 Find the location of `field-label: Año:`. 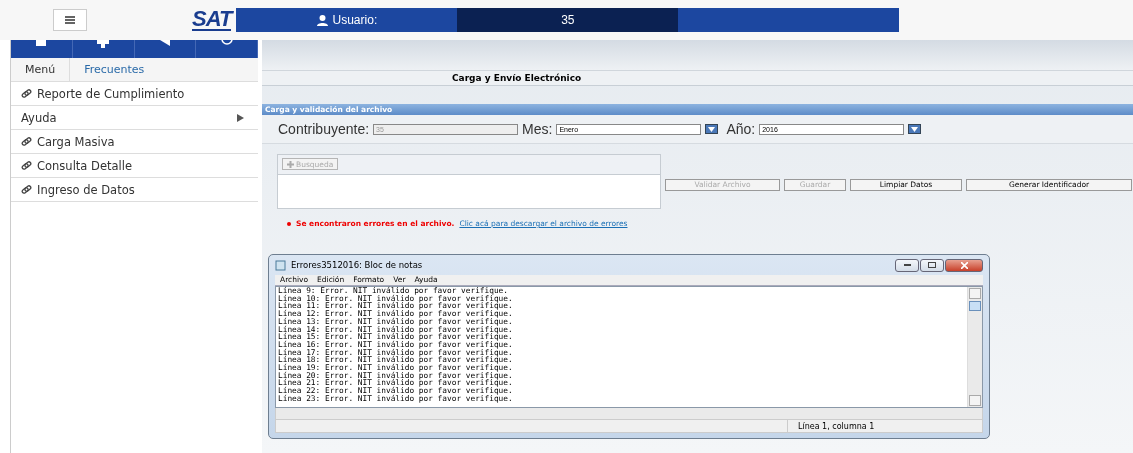

field-label: Año: is located at coordinates (741, 129).